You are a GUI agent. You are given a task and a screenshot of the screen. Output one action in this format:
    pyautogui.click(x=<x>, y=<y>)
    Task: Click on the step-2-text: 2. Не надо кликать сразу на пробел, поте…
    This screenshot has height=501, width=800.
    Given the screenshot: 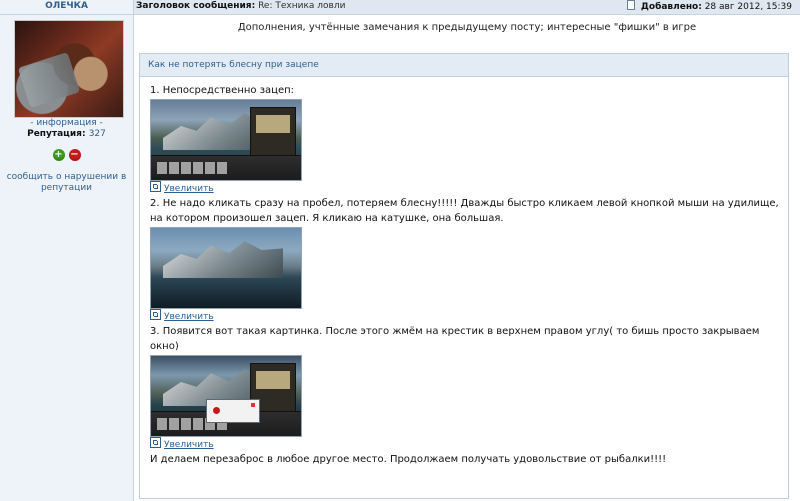 What is the action you would take?
    pyautogui.click(x=464, y=211)
    